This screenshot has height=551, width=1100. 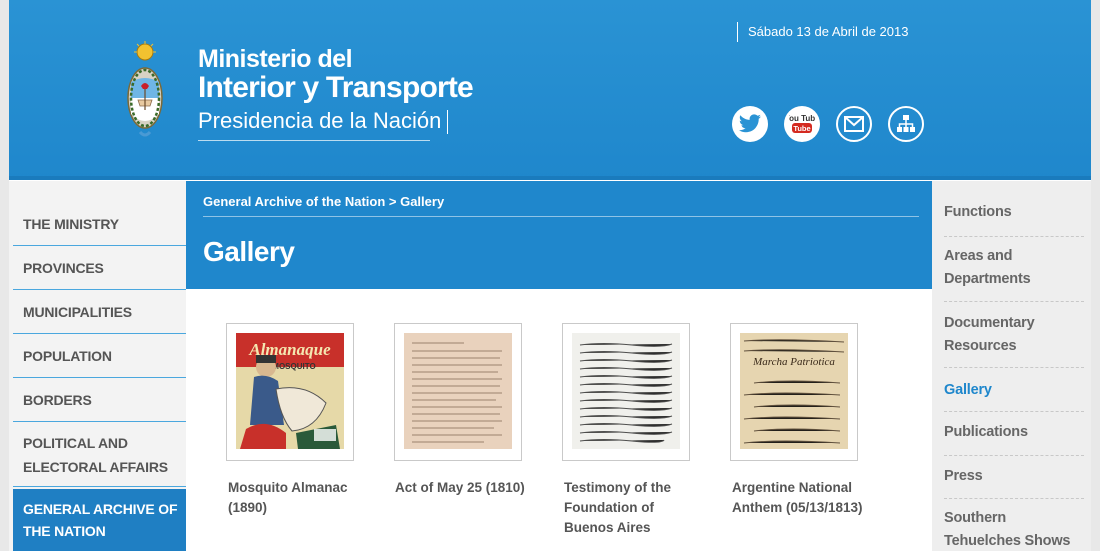 What do you see at coordinates (99, 312) in the screenshot?
I see `nav-item-municipalities: MUNICIPALITIES` at bounding box center [99, 312].